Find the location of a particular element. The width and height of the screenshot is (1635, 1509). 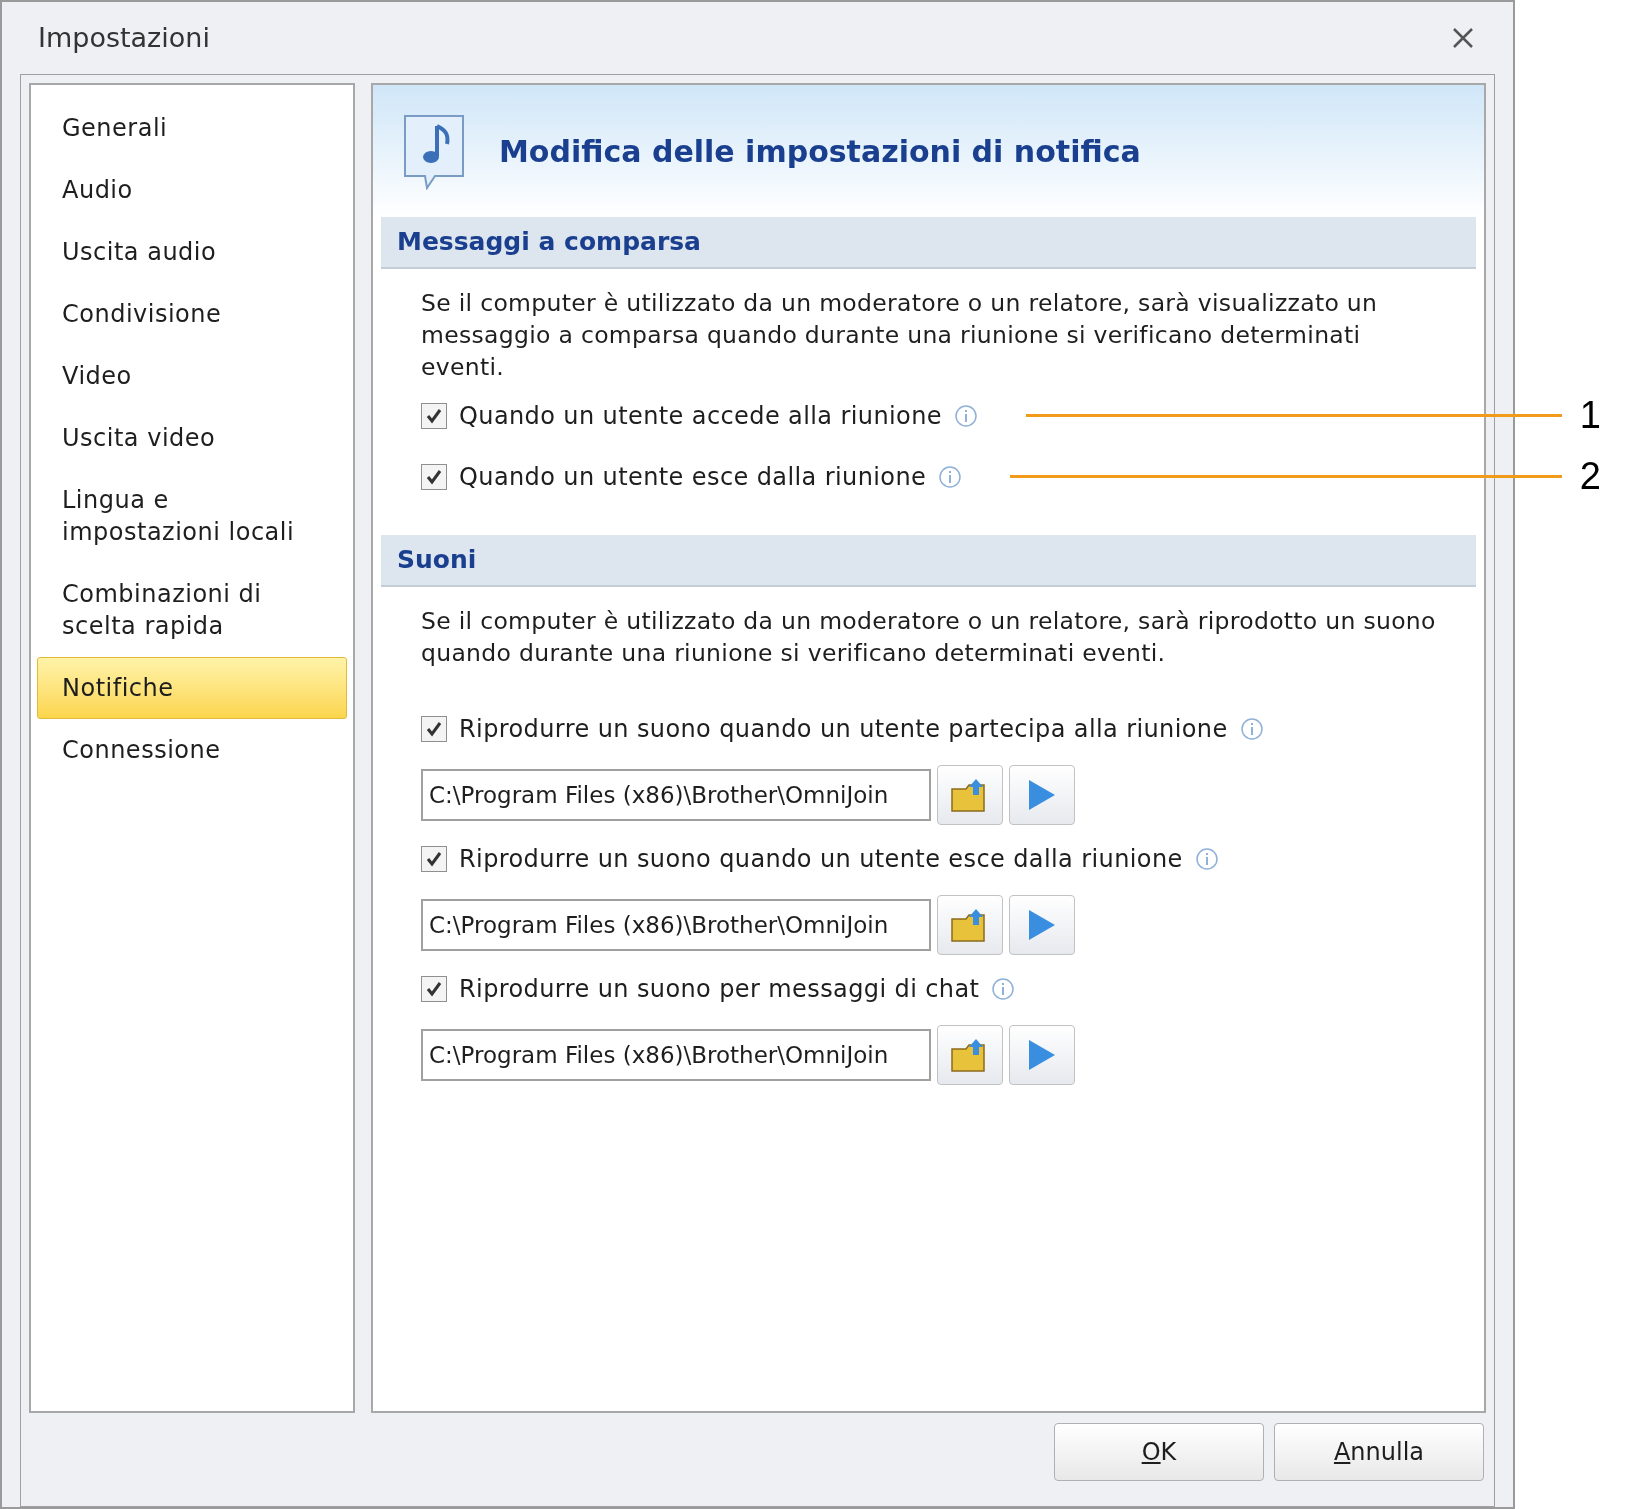

sidebar-item: Notifiche is located at coordinates (192, 688).